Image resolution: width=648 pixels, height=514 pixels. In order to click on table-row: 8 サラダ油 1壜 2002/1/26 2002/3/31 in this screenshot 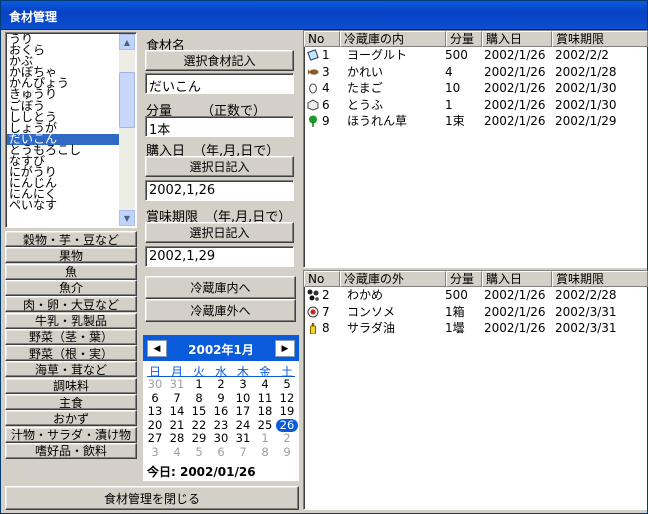, I will do `click(476, 328)`.